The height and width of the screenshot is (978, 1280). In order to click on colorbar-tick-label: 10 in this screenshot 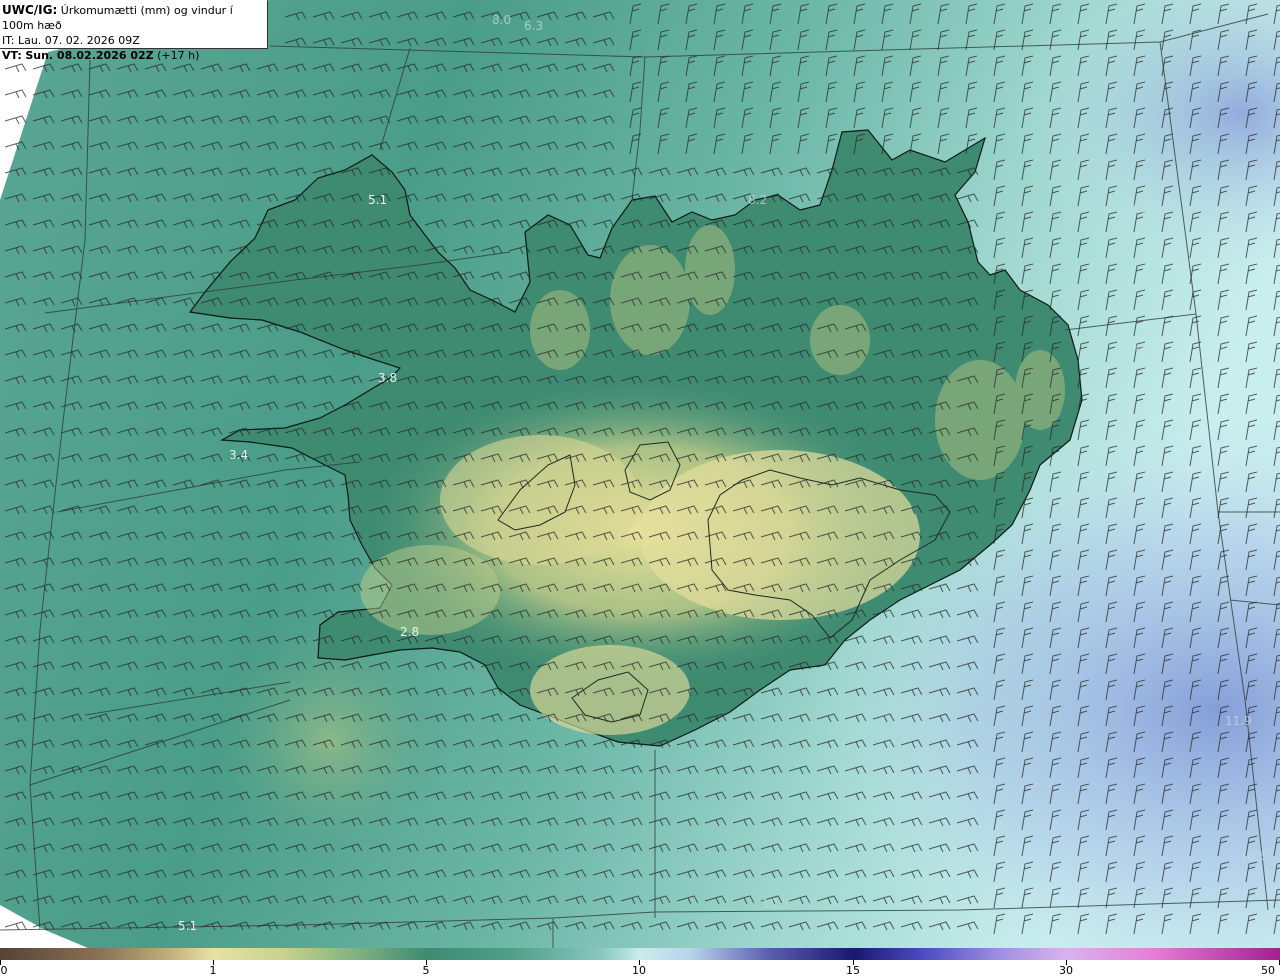, I will do `click(639, 970)`.